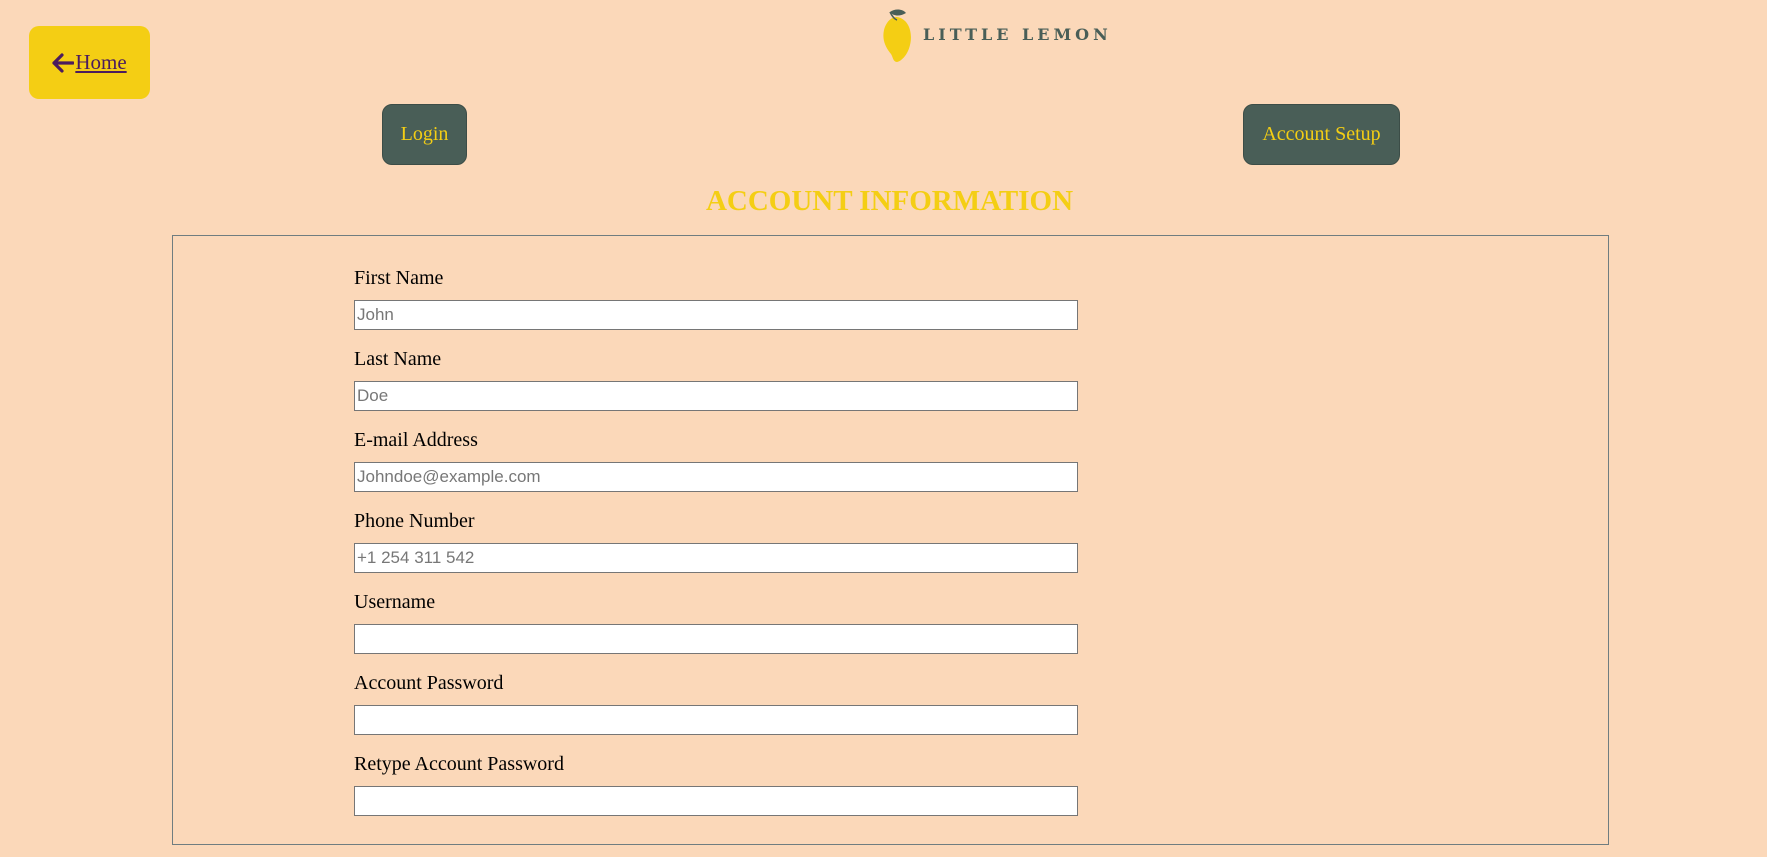  What do you see at coordinates (399, 278) in the screenshot?
I see `first-name-label: First Name` at bounding box center [399, 278].